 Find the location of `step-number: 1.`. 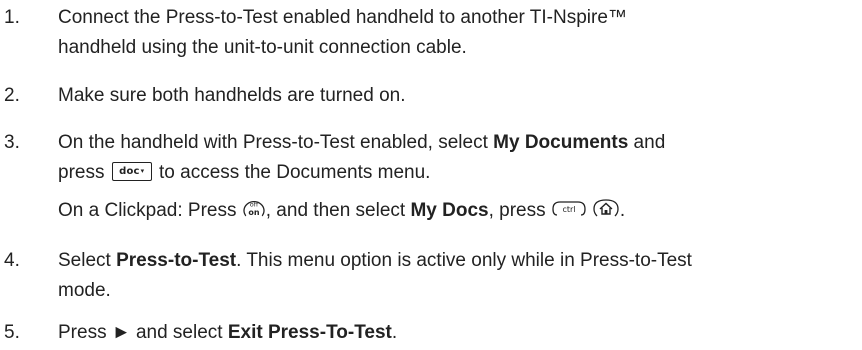

step-number: 1. is located at coordinates (12, 17).